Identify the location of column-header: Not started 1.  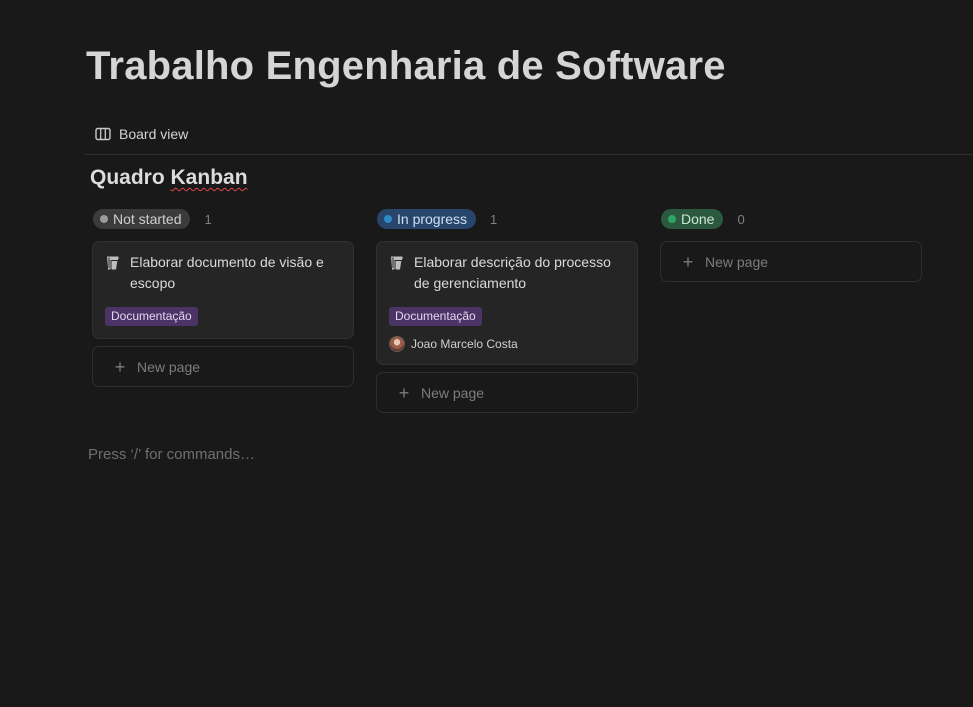
(223, 219).